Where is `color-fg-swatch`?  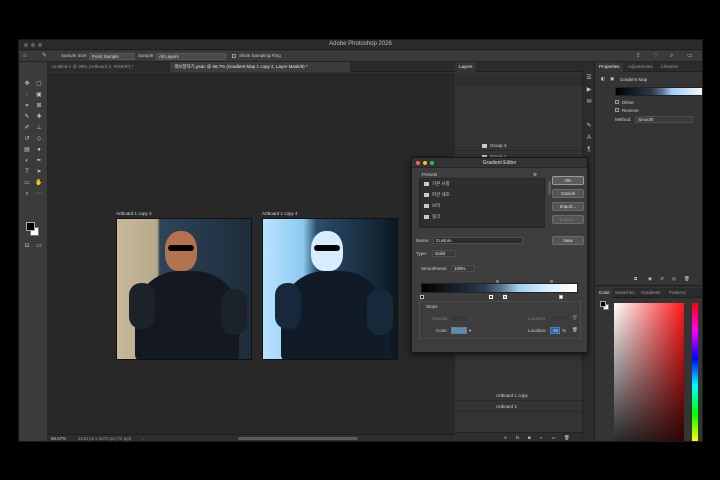
color-fg-swatch is located at coordinates (603, 304).